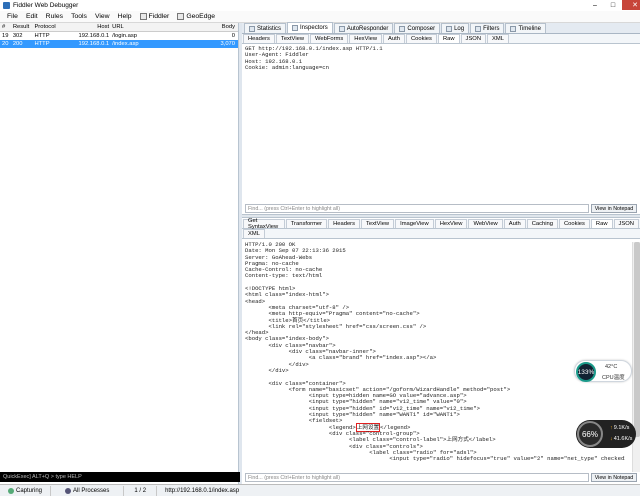 The width and height of the screenshot is (640, 496). I want to click on tab-statistics: Statistics, so click(265, 28).